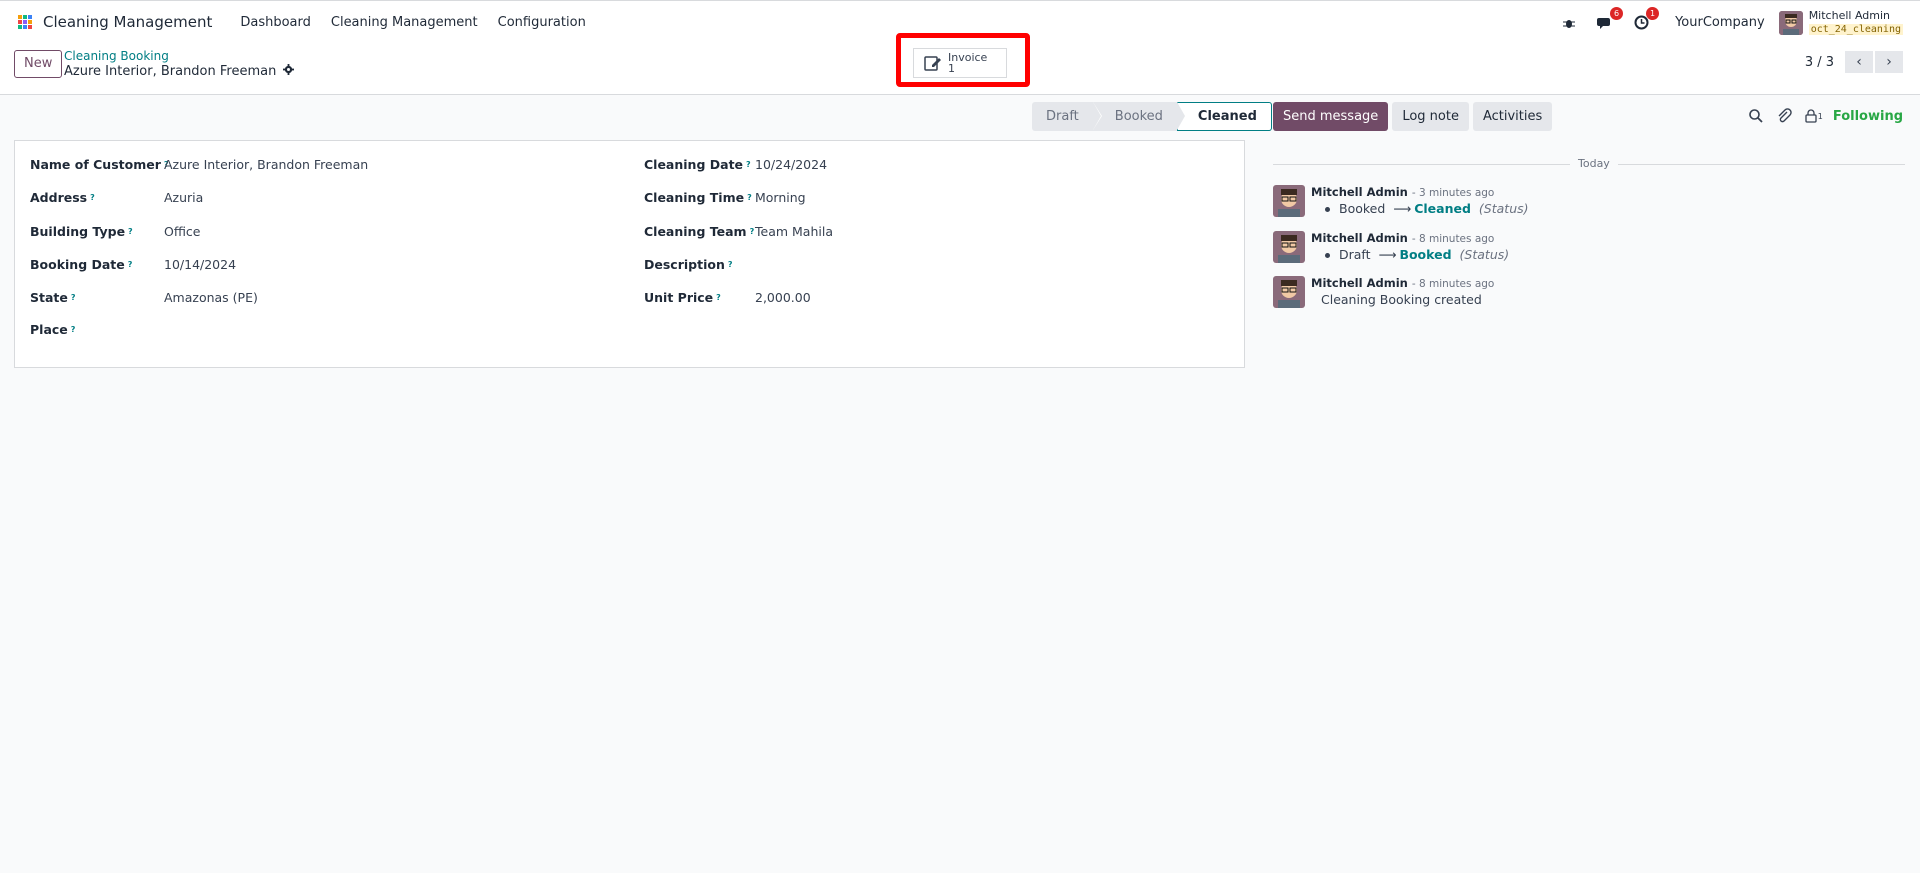 Image resolution: width=1920 pixels, height=873 pixels. What do you see at coordinates (182, 231) in the screenshot?
I see `building-type-field: Office` at bounding box center [182, 231].